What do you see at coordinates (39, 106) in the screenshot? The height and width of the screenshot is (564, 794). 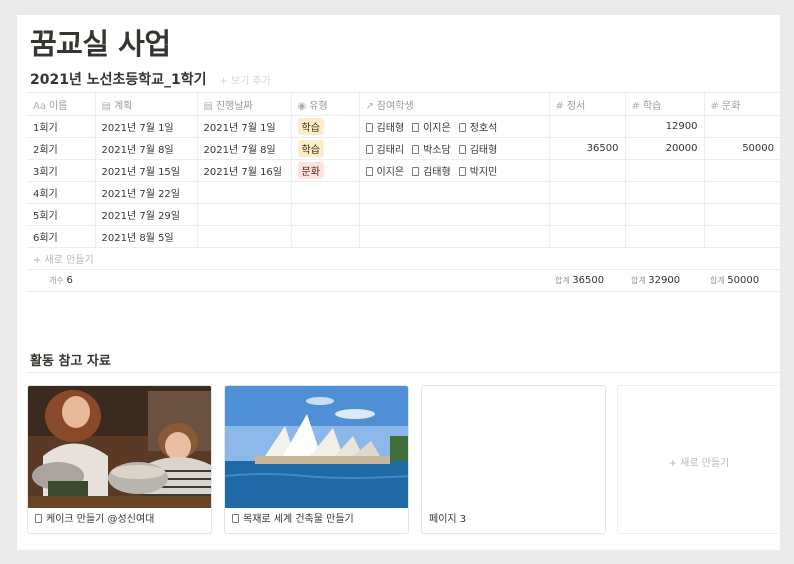 I see `name-property-icon: Aa` at bounding box center [39, 106].